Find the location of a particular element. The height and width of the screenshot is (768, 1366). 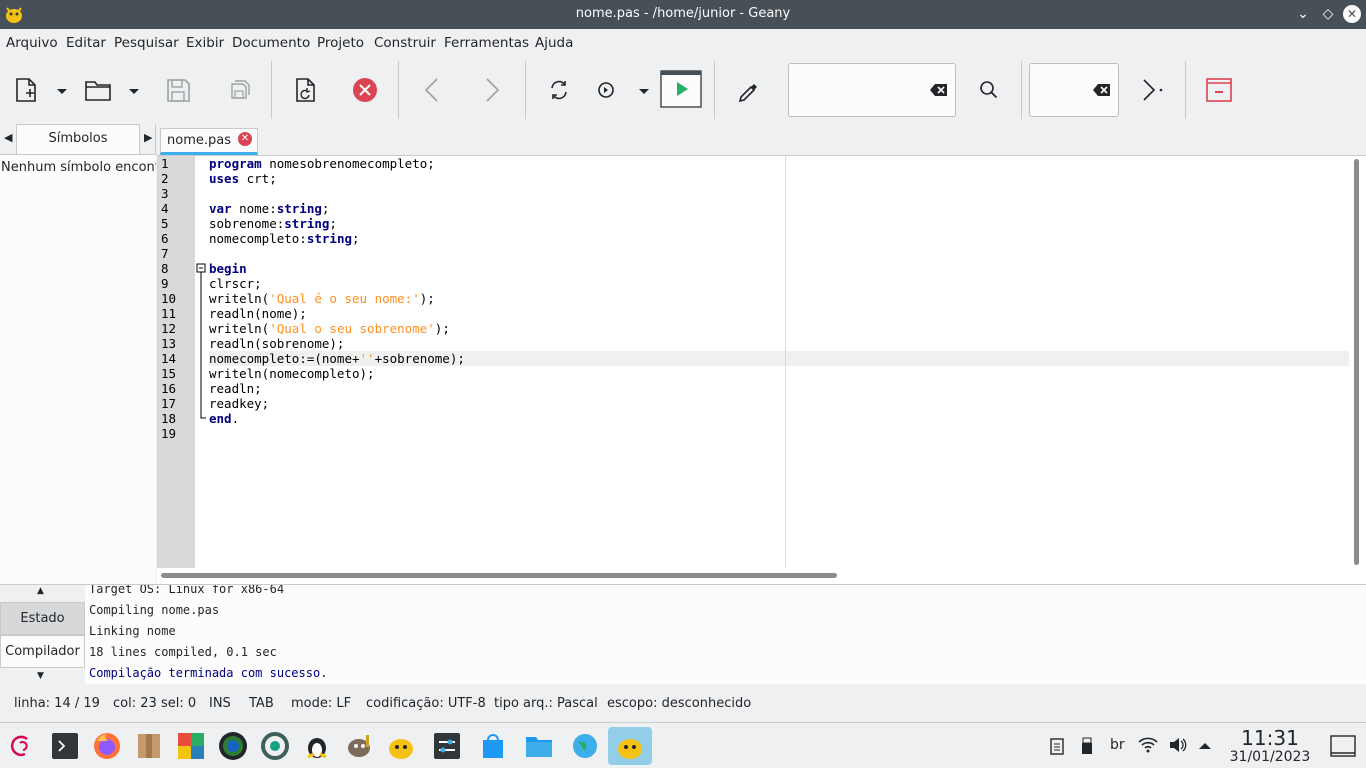

network-globe-icon is located at coordinates (585, 746).